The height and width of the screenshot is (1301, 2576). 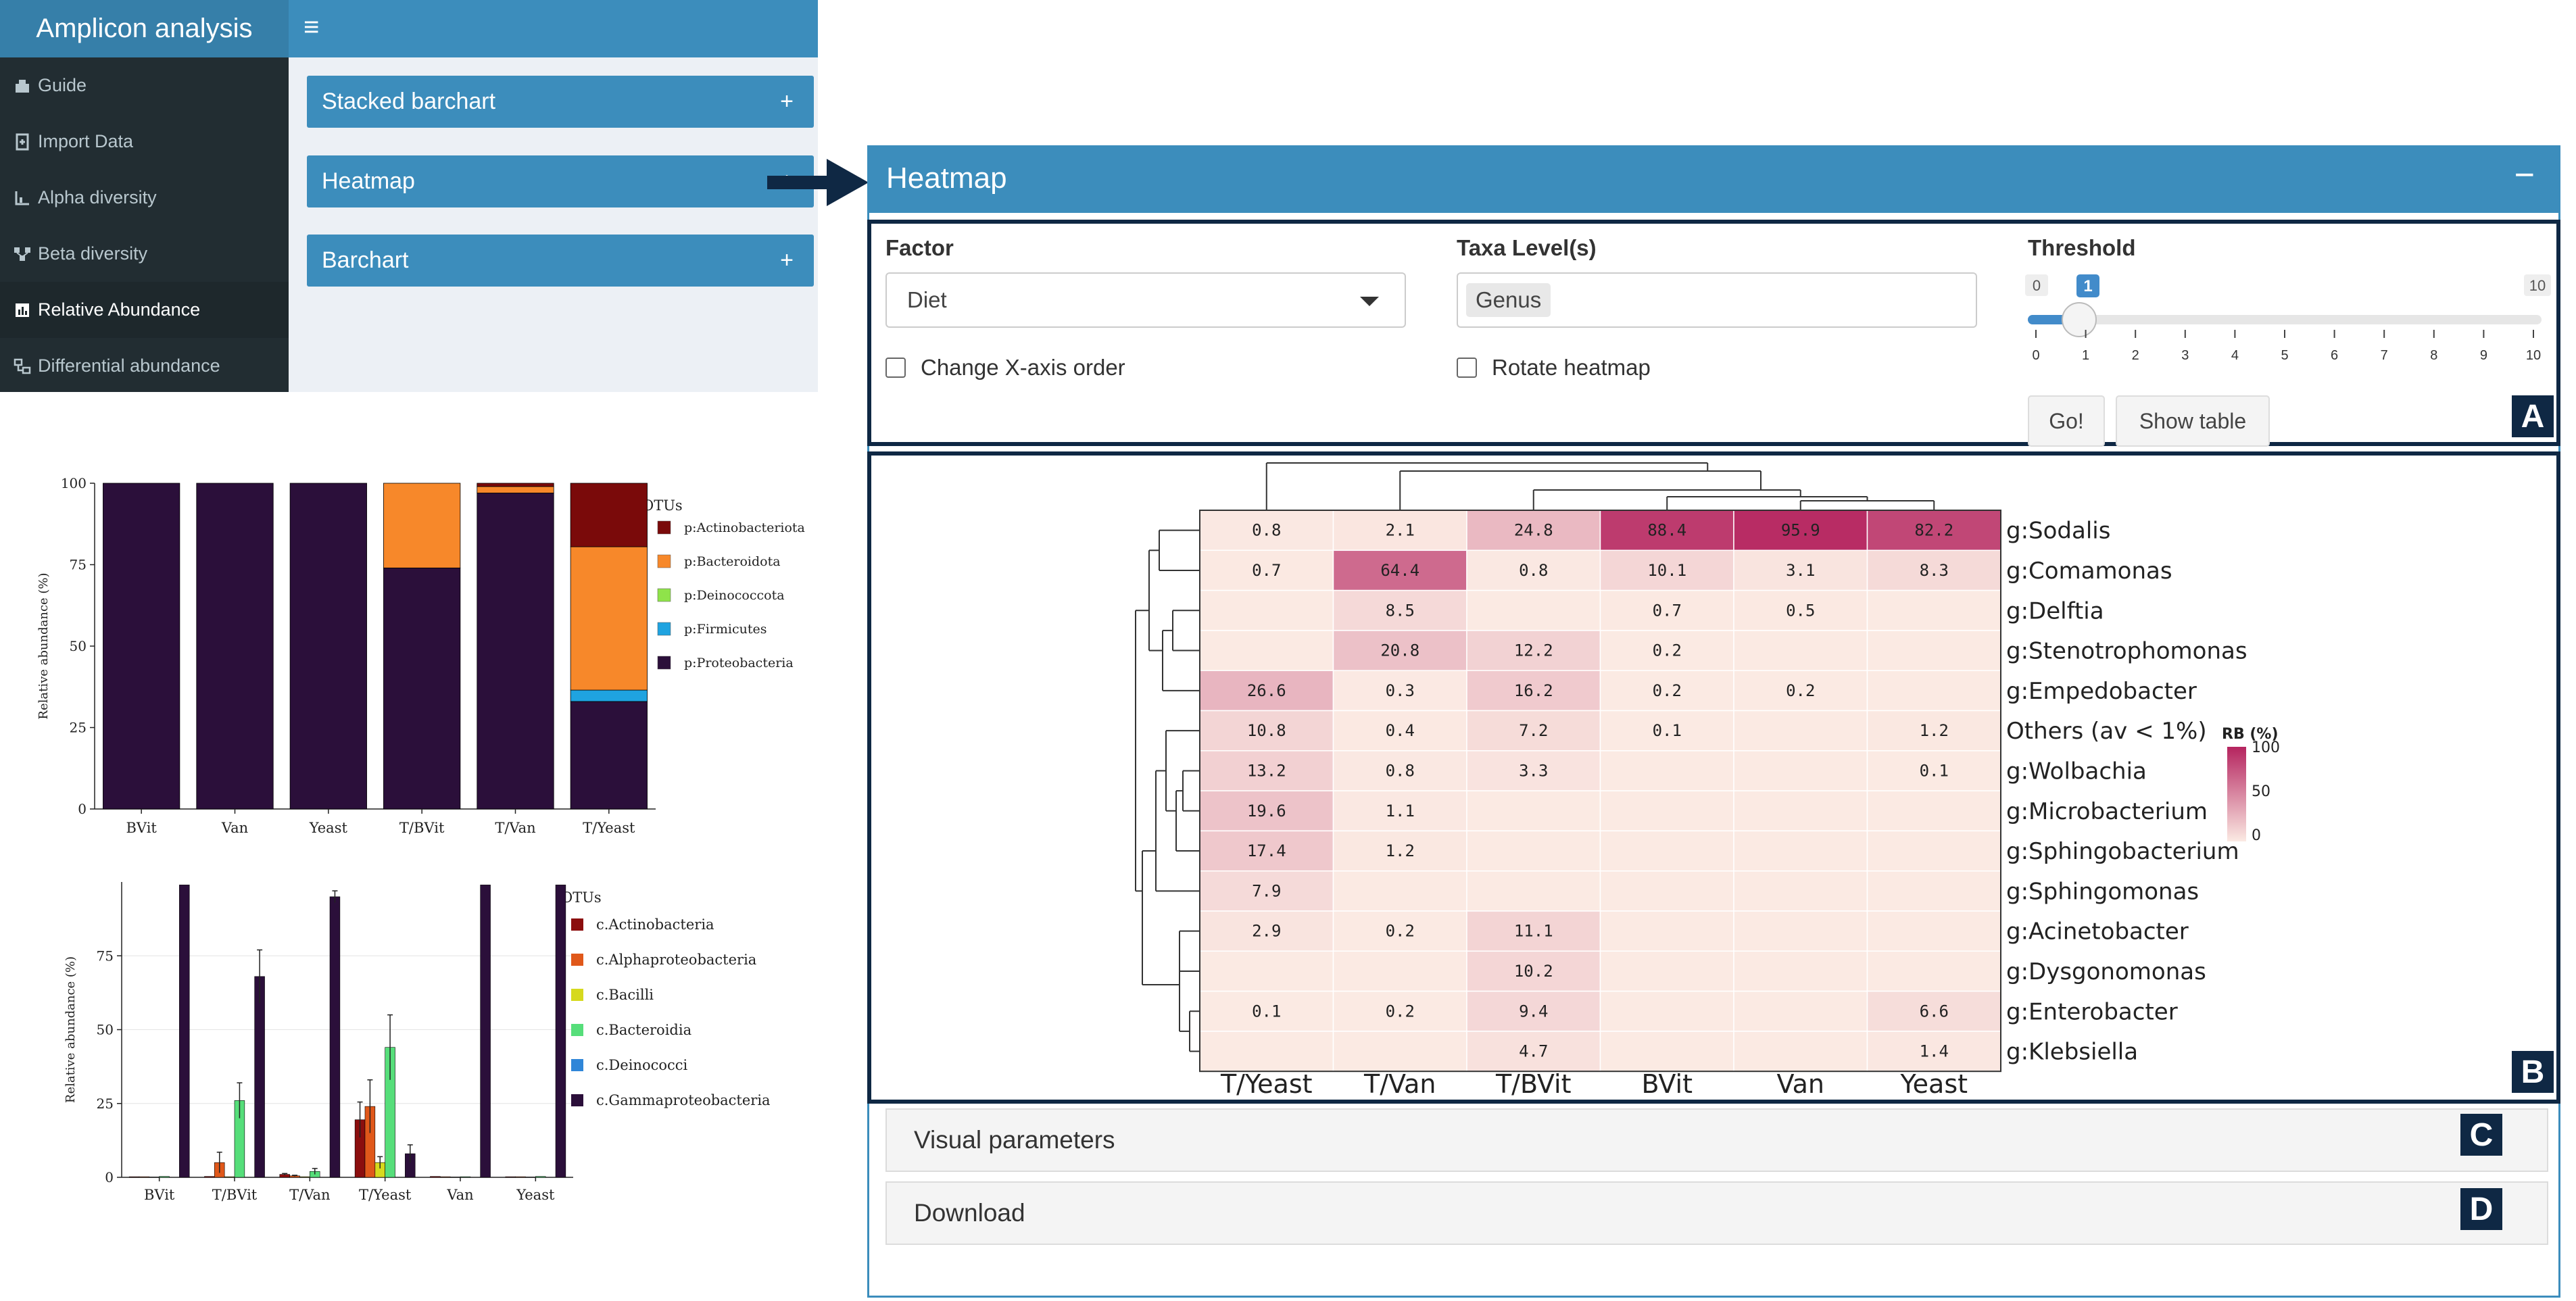 I want to click on sidebar-item-label: Import Data, so click(x=86, y=141).